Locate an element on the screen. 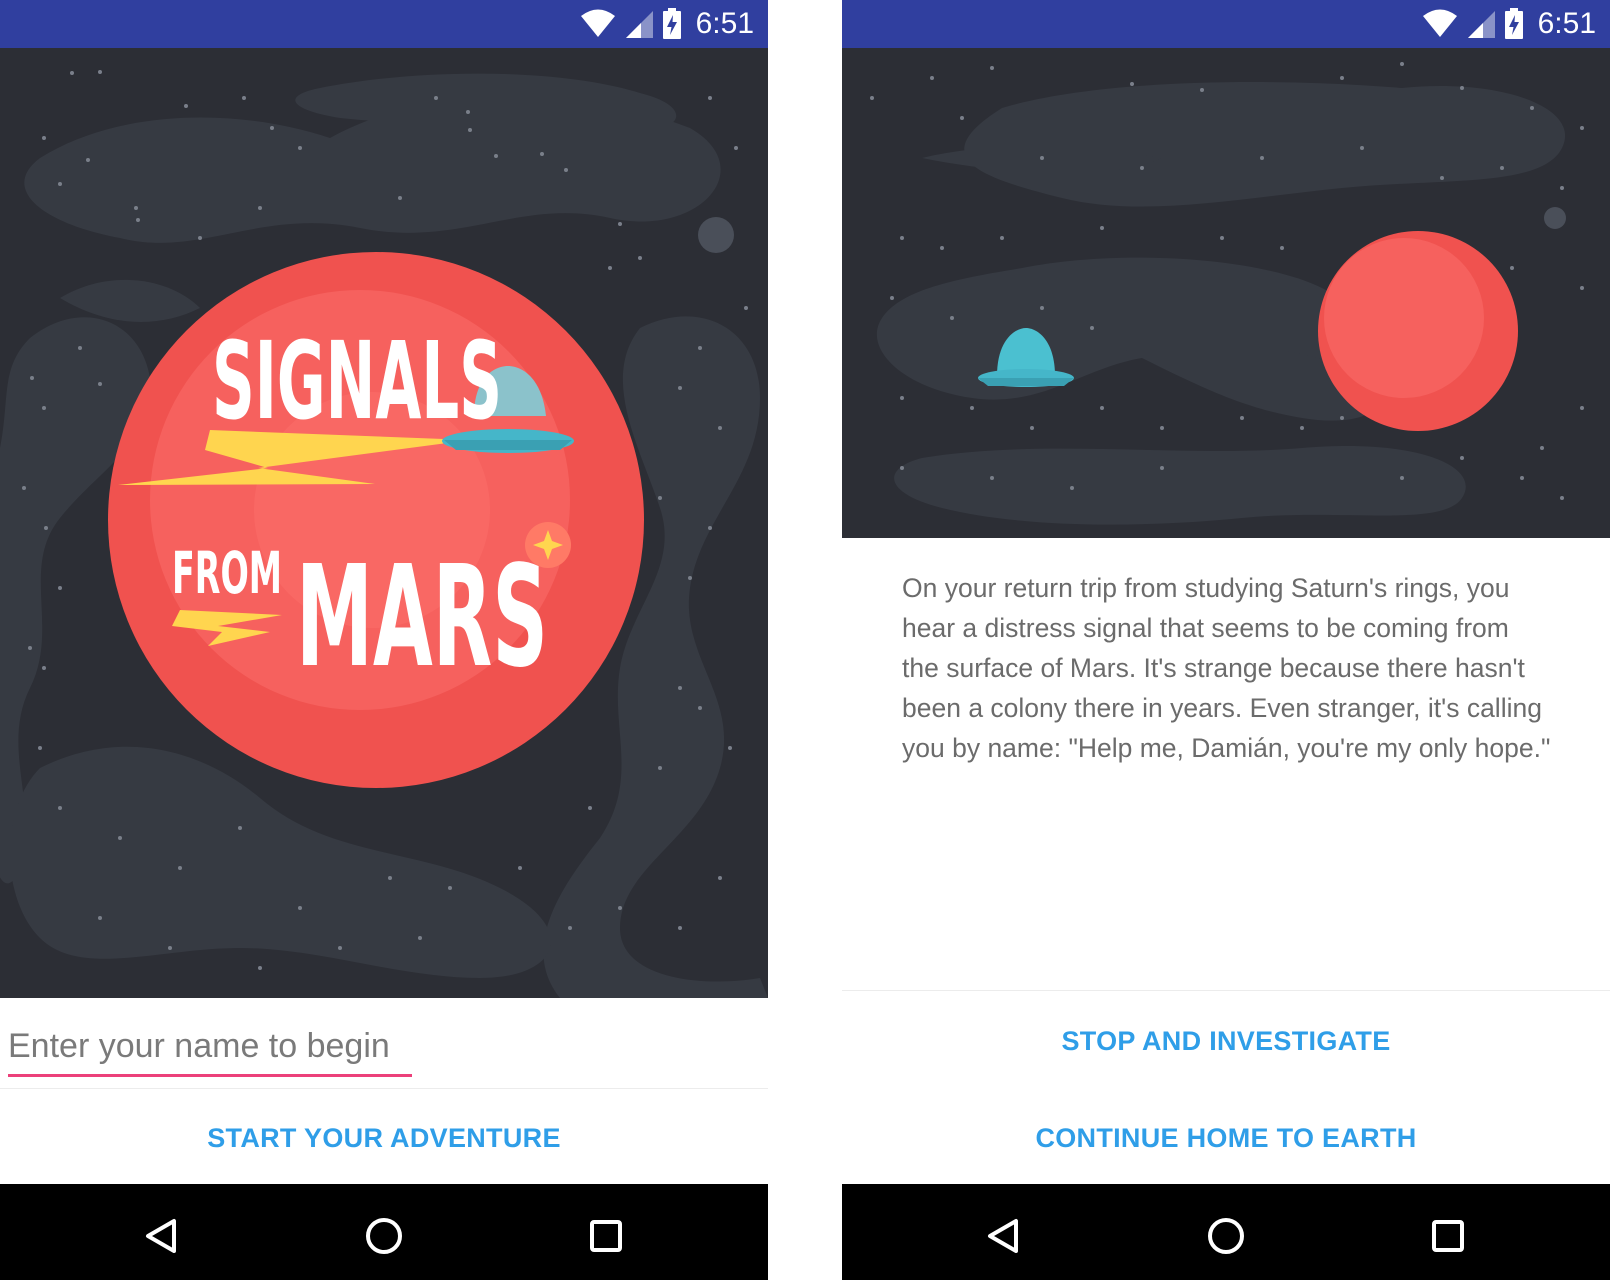  mars-planet is located at coordinates (1418, 331).